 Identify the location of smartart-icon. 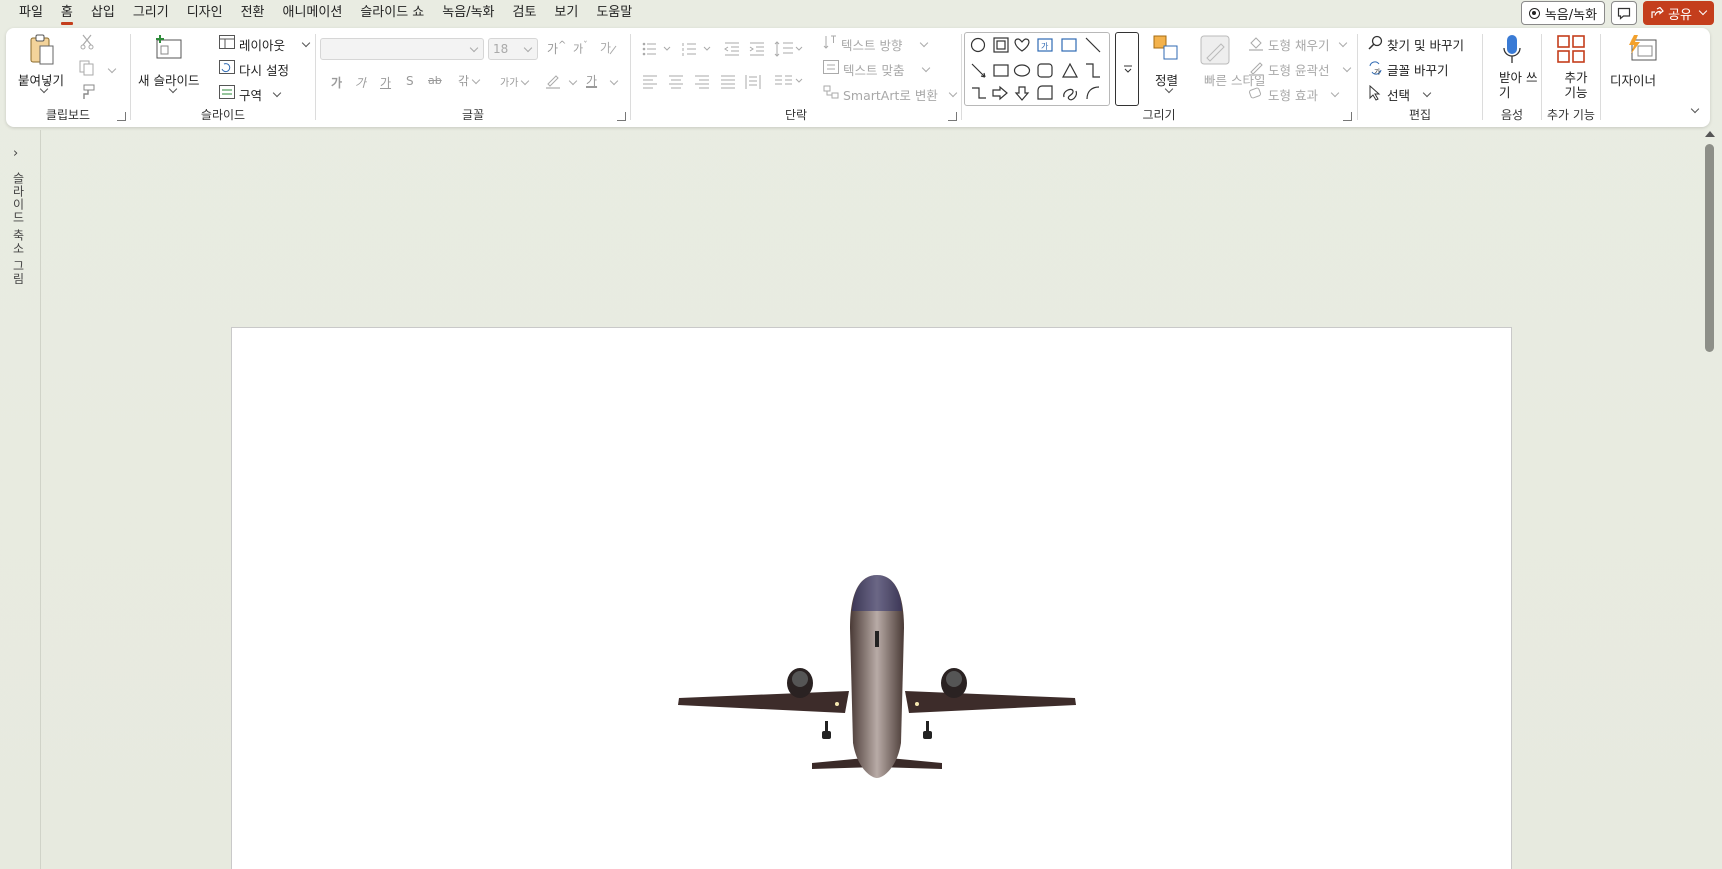
(831, 92).